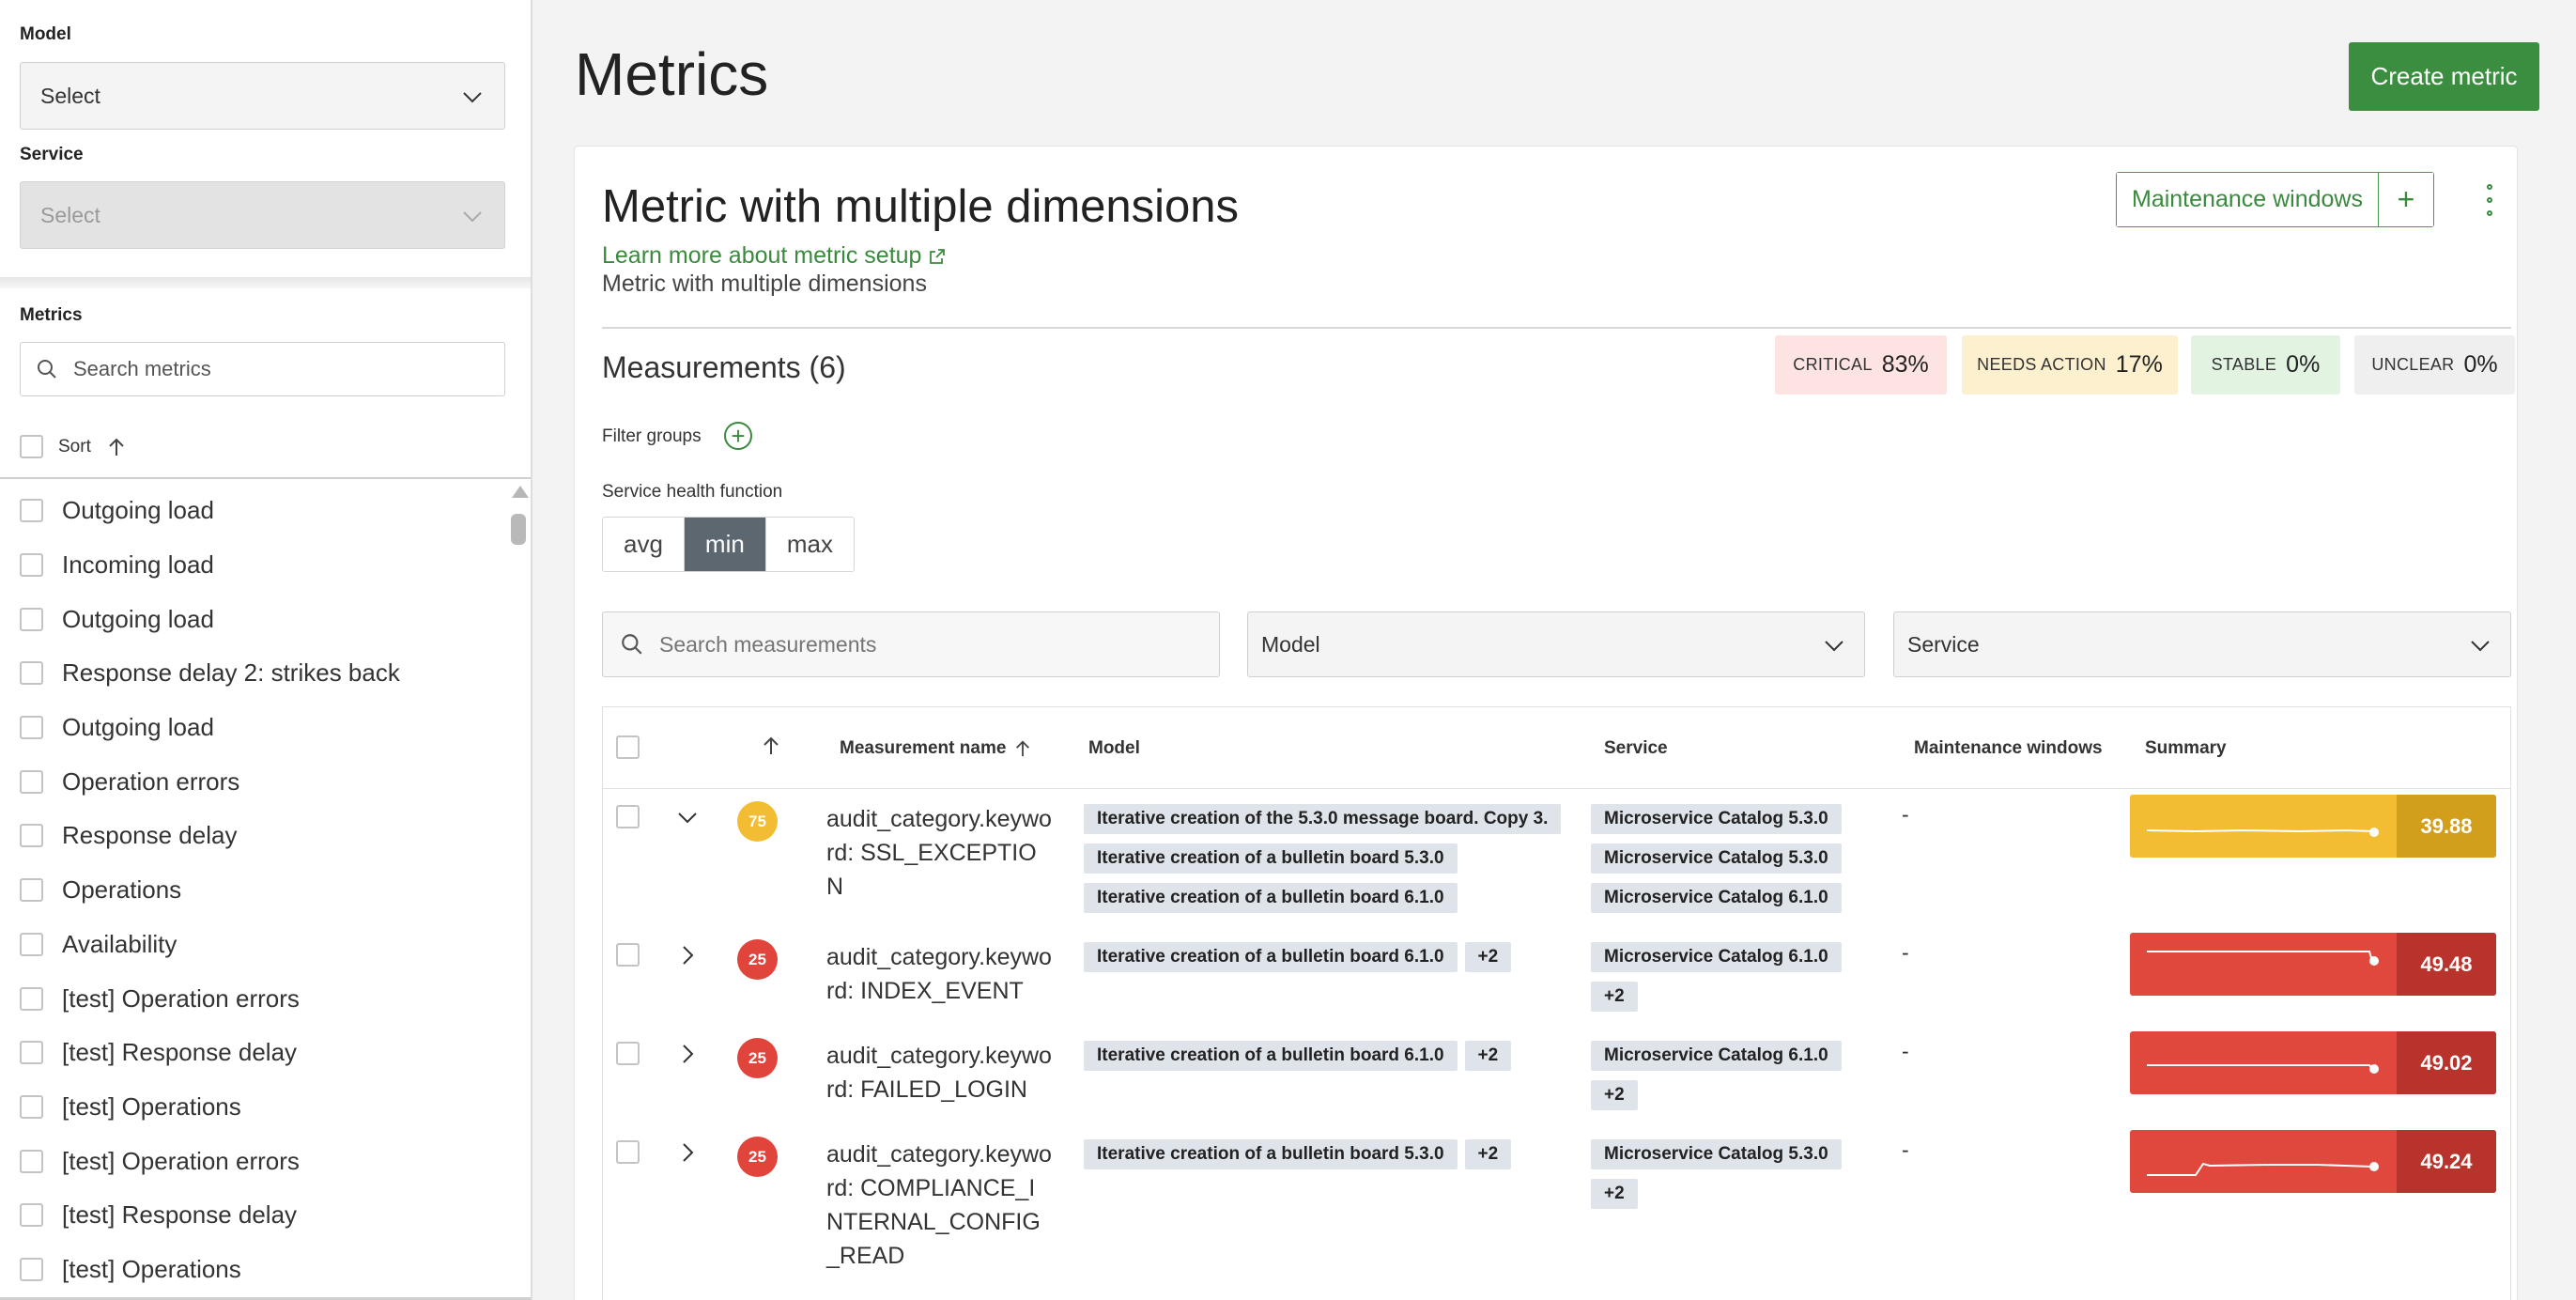 Image resolution: width=2576 pixels, height=1300 pixels. Describe the element at coordinates (1114, 748) in the screenshot. I see `header-model: Model` at that location.